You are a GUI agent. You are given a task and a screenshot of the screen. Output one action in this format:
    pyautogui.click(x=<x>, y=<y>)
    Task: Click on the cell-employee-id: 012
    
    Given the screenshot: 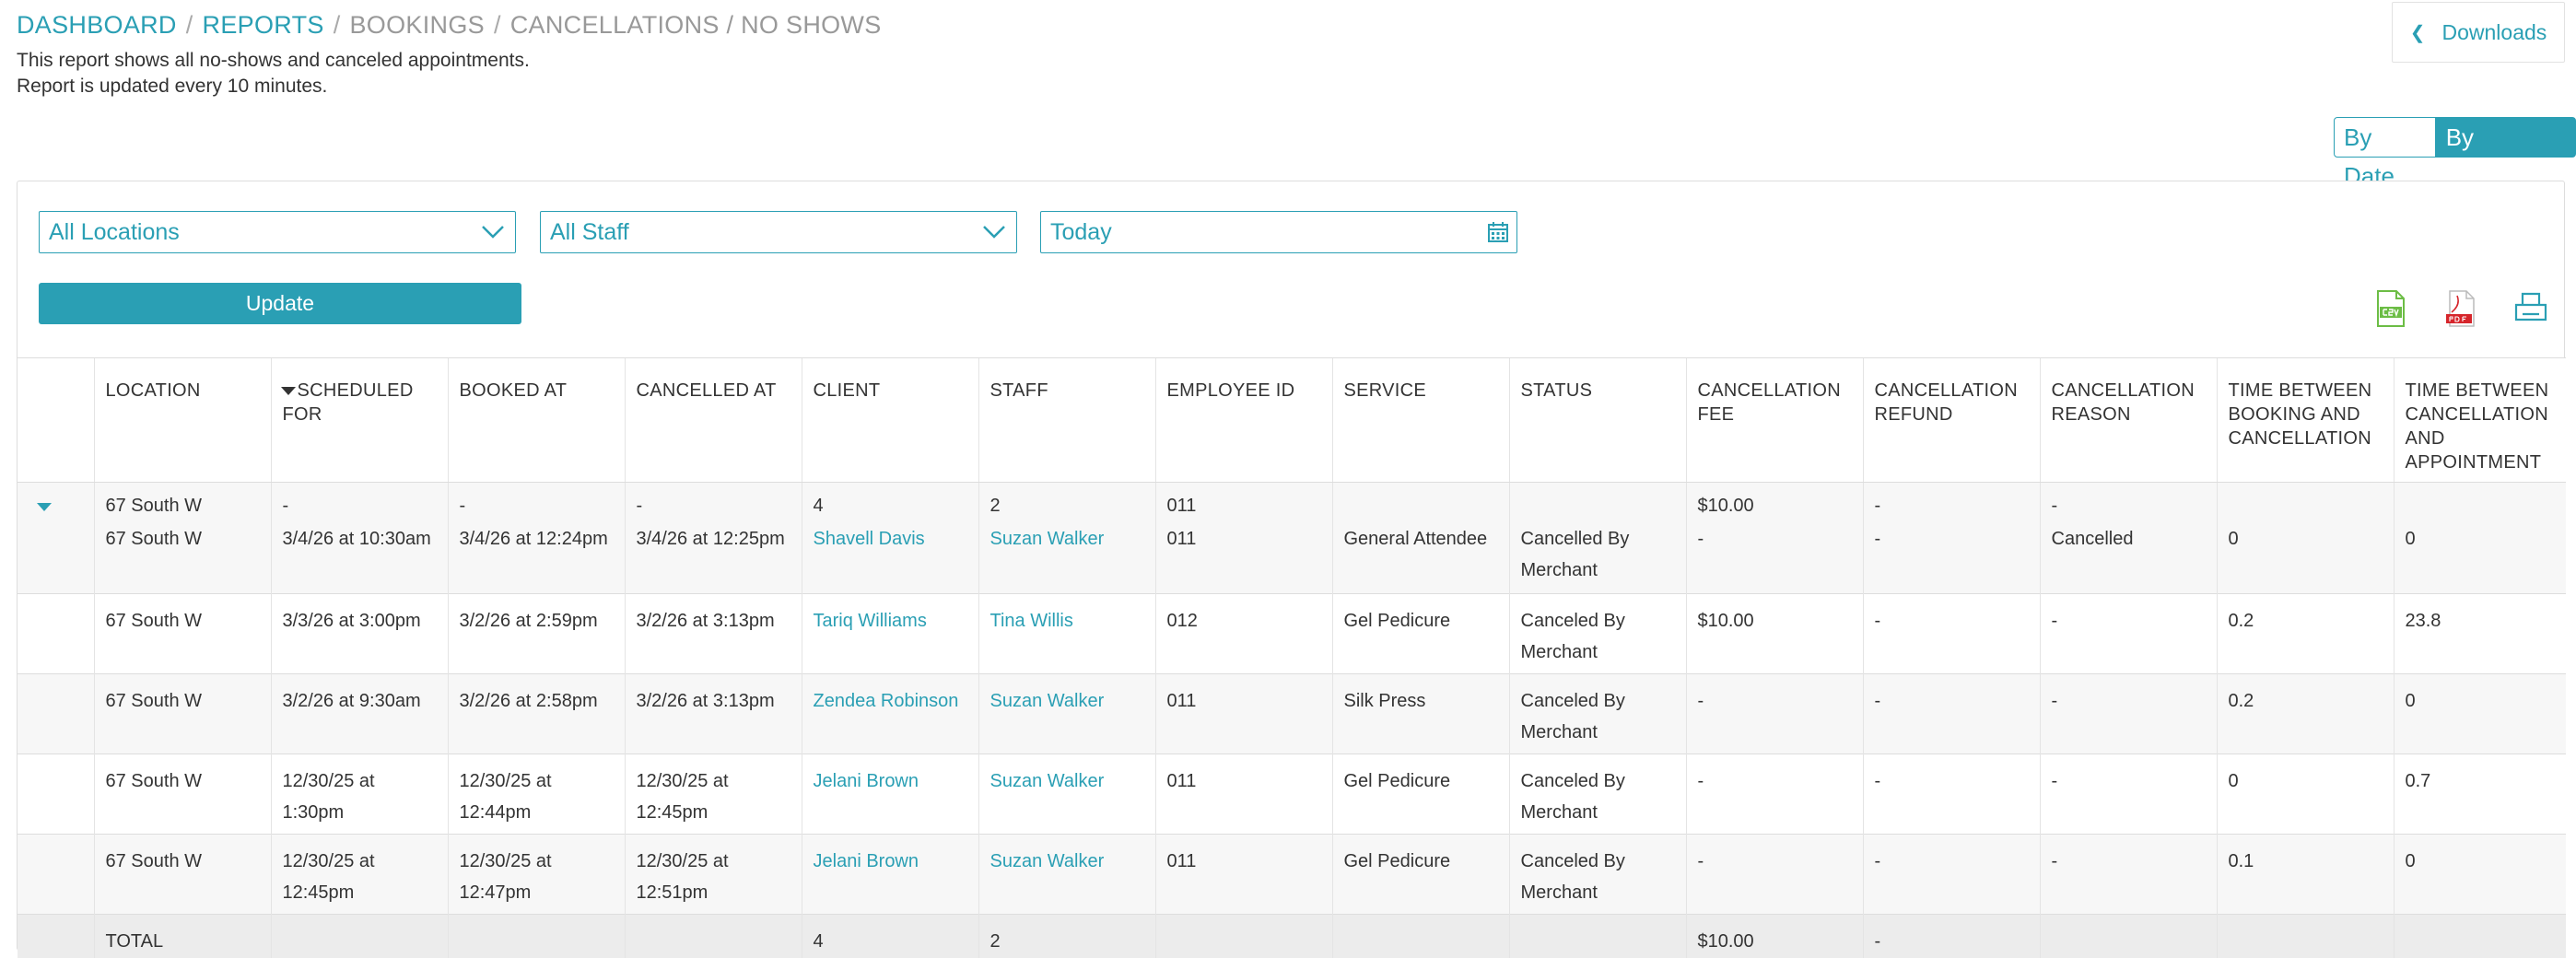 What is the action you would take?
    pyautogui.click(x=1243, y=633)
    